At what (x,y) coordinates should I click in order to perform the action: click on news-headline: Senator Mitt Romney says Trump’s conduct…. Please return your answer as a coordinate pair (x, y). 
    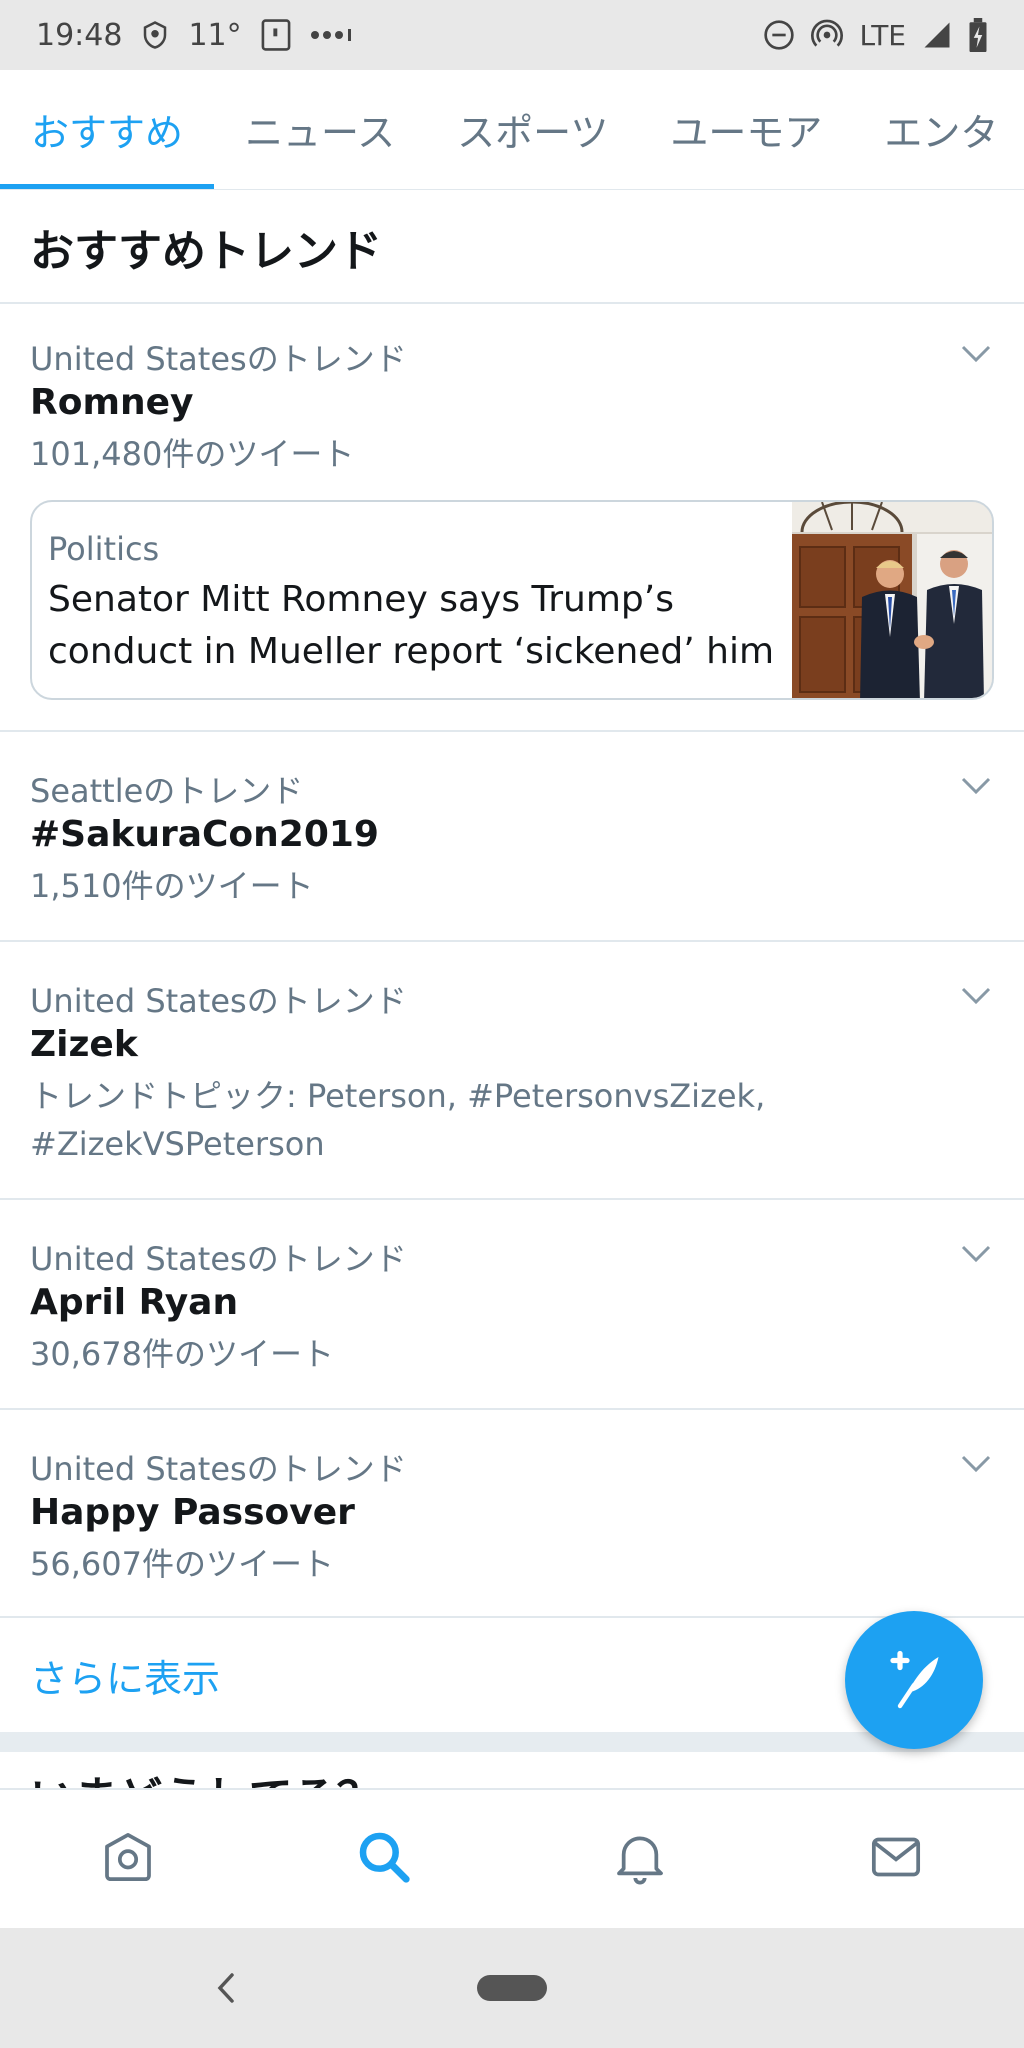
    Looking at the image, I should click on (411, 625).